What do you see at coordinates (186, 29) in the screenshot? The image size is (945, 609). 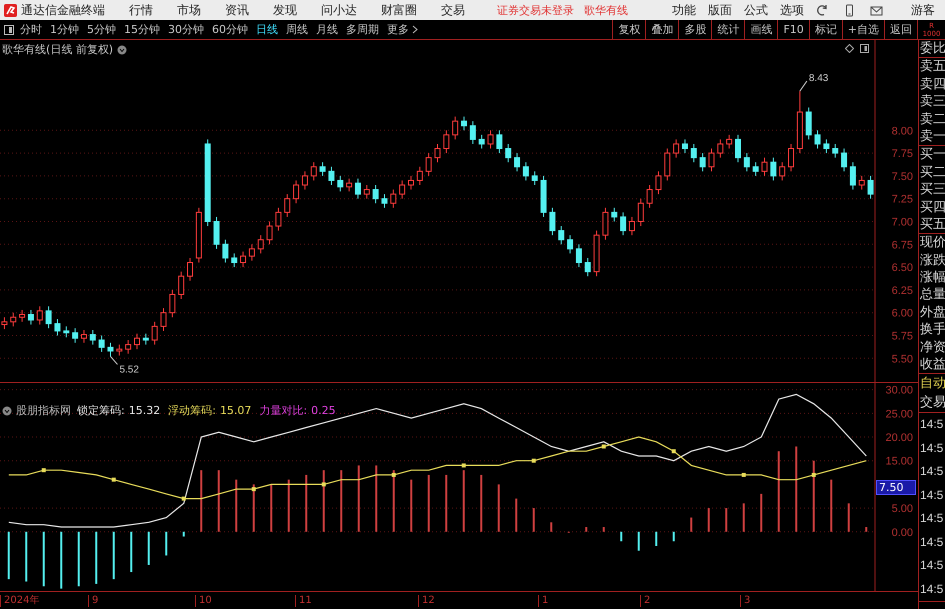 I see `period-tab: 30分钟` at bounding box center [186, 29].